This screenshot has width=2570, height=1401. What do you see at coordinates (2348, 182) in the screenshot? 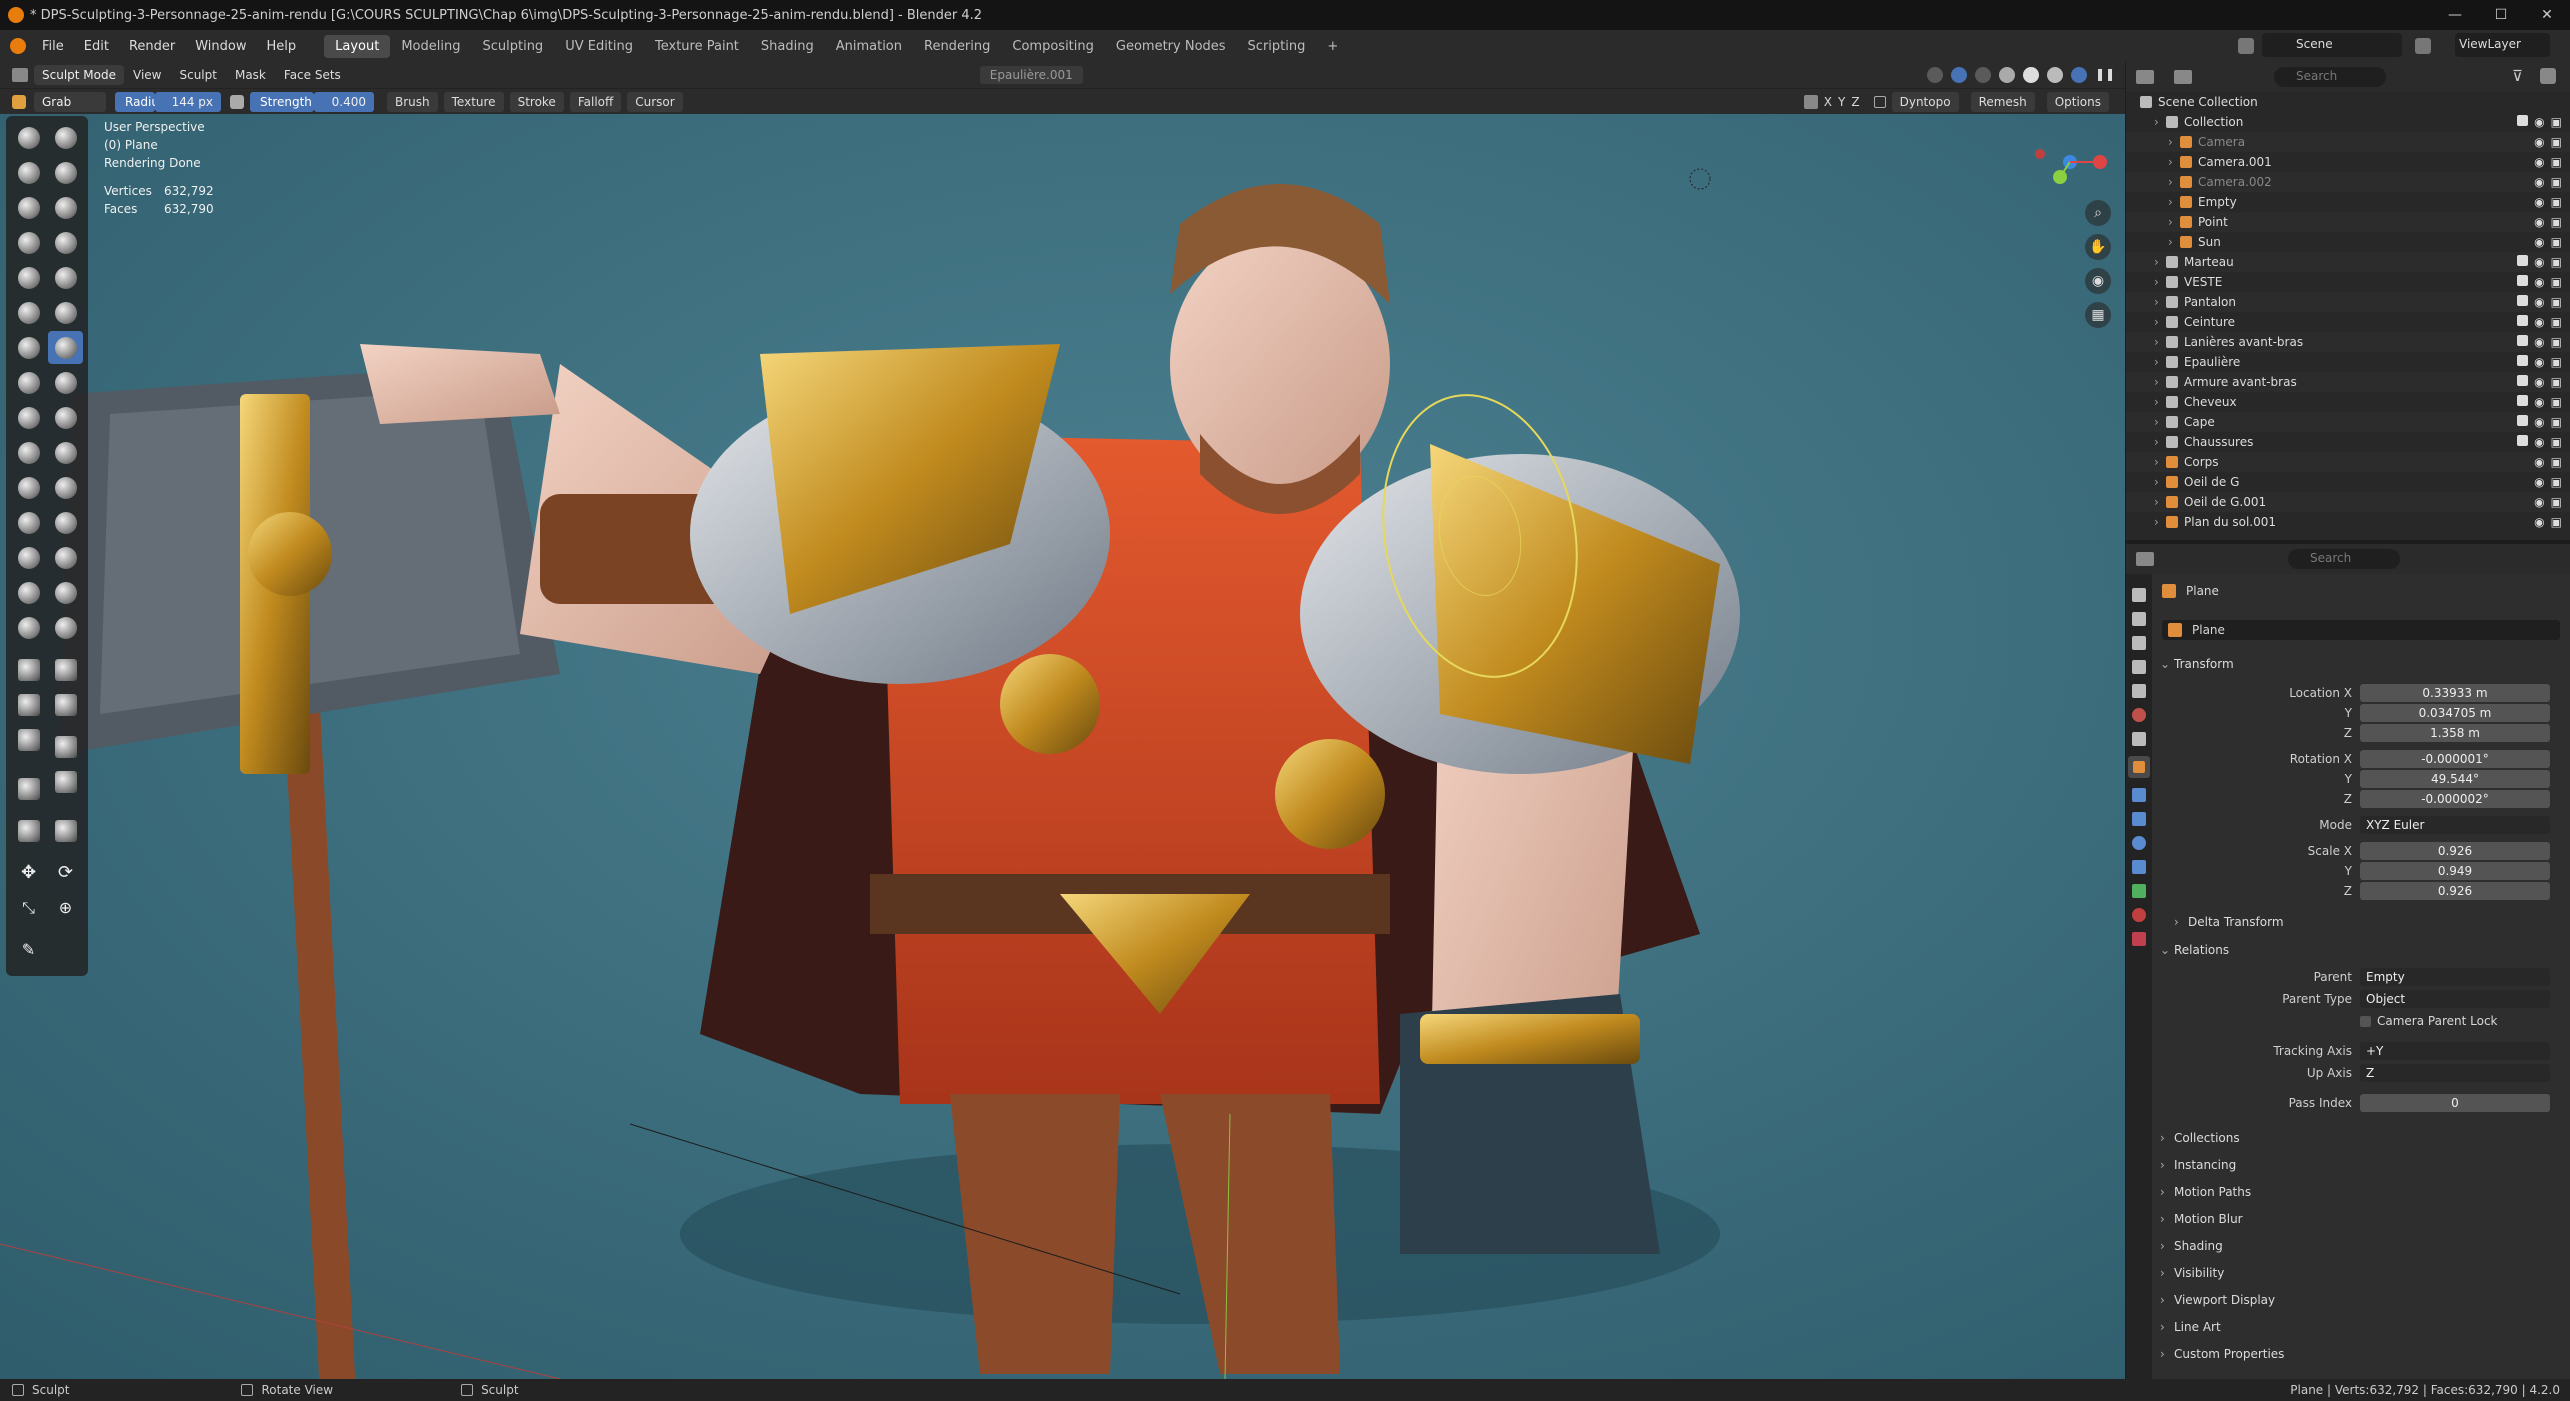
I see `outliner-item: › Camera.002 ◉ ▣` at bounding box center [2348, 182].